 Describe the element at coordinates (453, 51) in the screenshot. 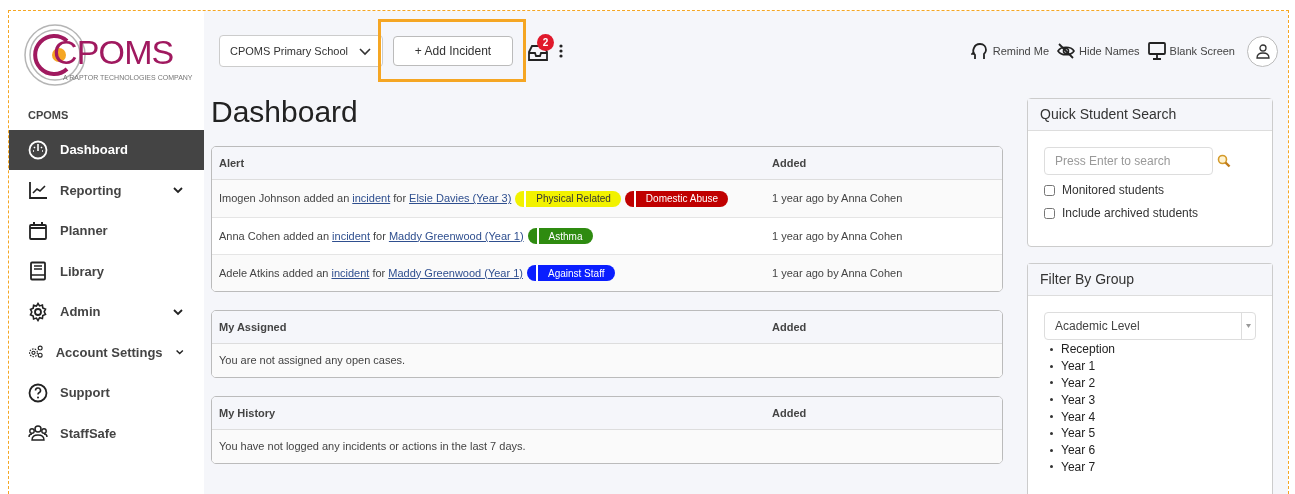

I see `add-incident-button: + Add Incident` at that location.